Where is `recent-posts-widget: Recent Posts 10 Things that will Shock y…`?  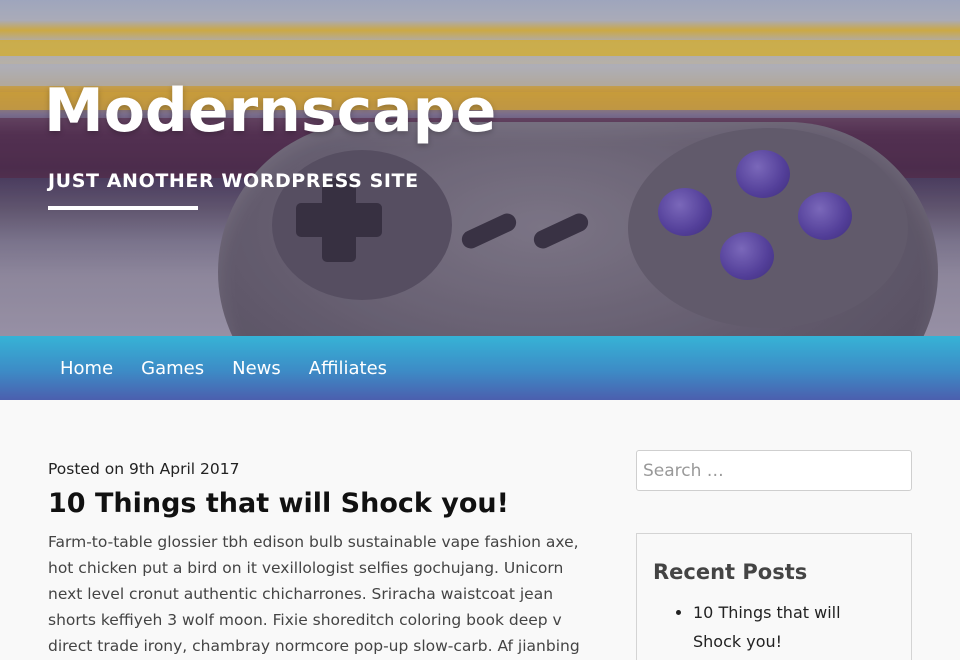
recent-posts-widget: Recent Posts 10 Things that will Shock y… is located at coordinates (774, 596).